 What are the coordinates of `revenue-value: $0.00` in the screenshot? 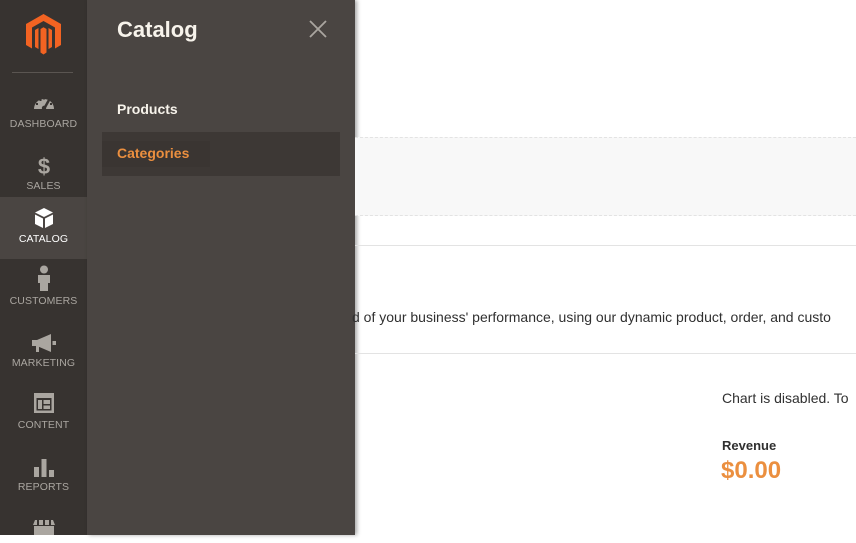 It's located at (751, 470).